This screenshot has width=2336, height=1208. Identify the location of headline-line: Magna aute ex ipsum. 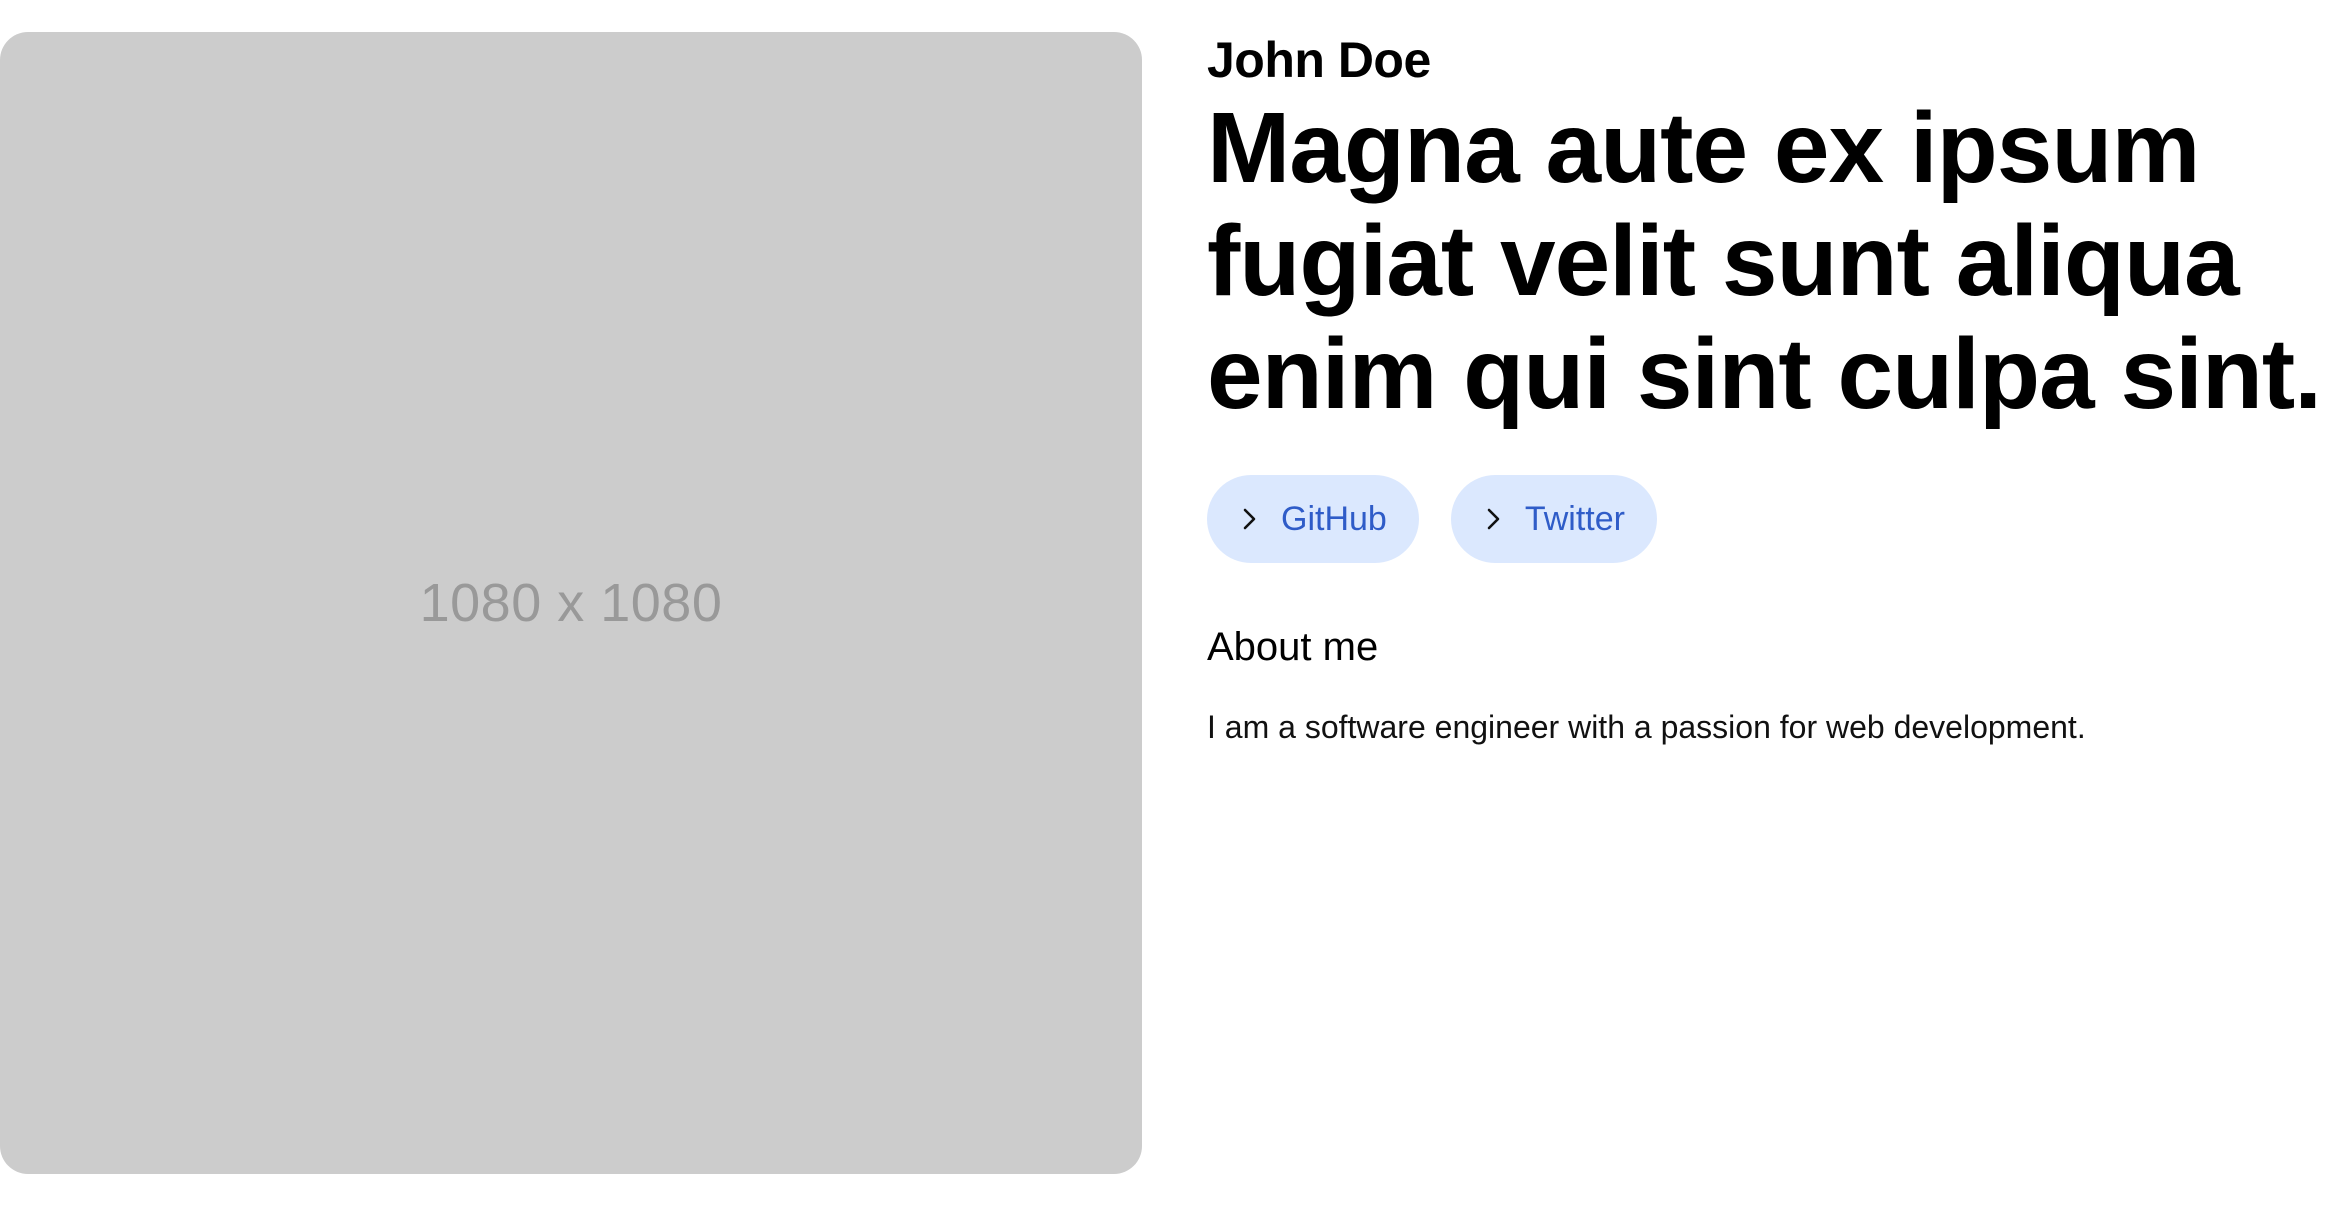
(1703, 148).